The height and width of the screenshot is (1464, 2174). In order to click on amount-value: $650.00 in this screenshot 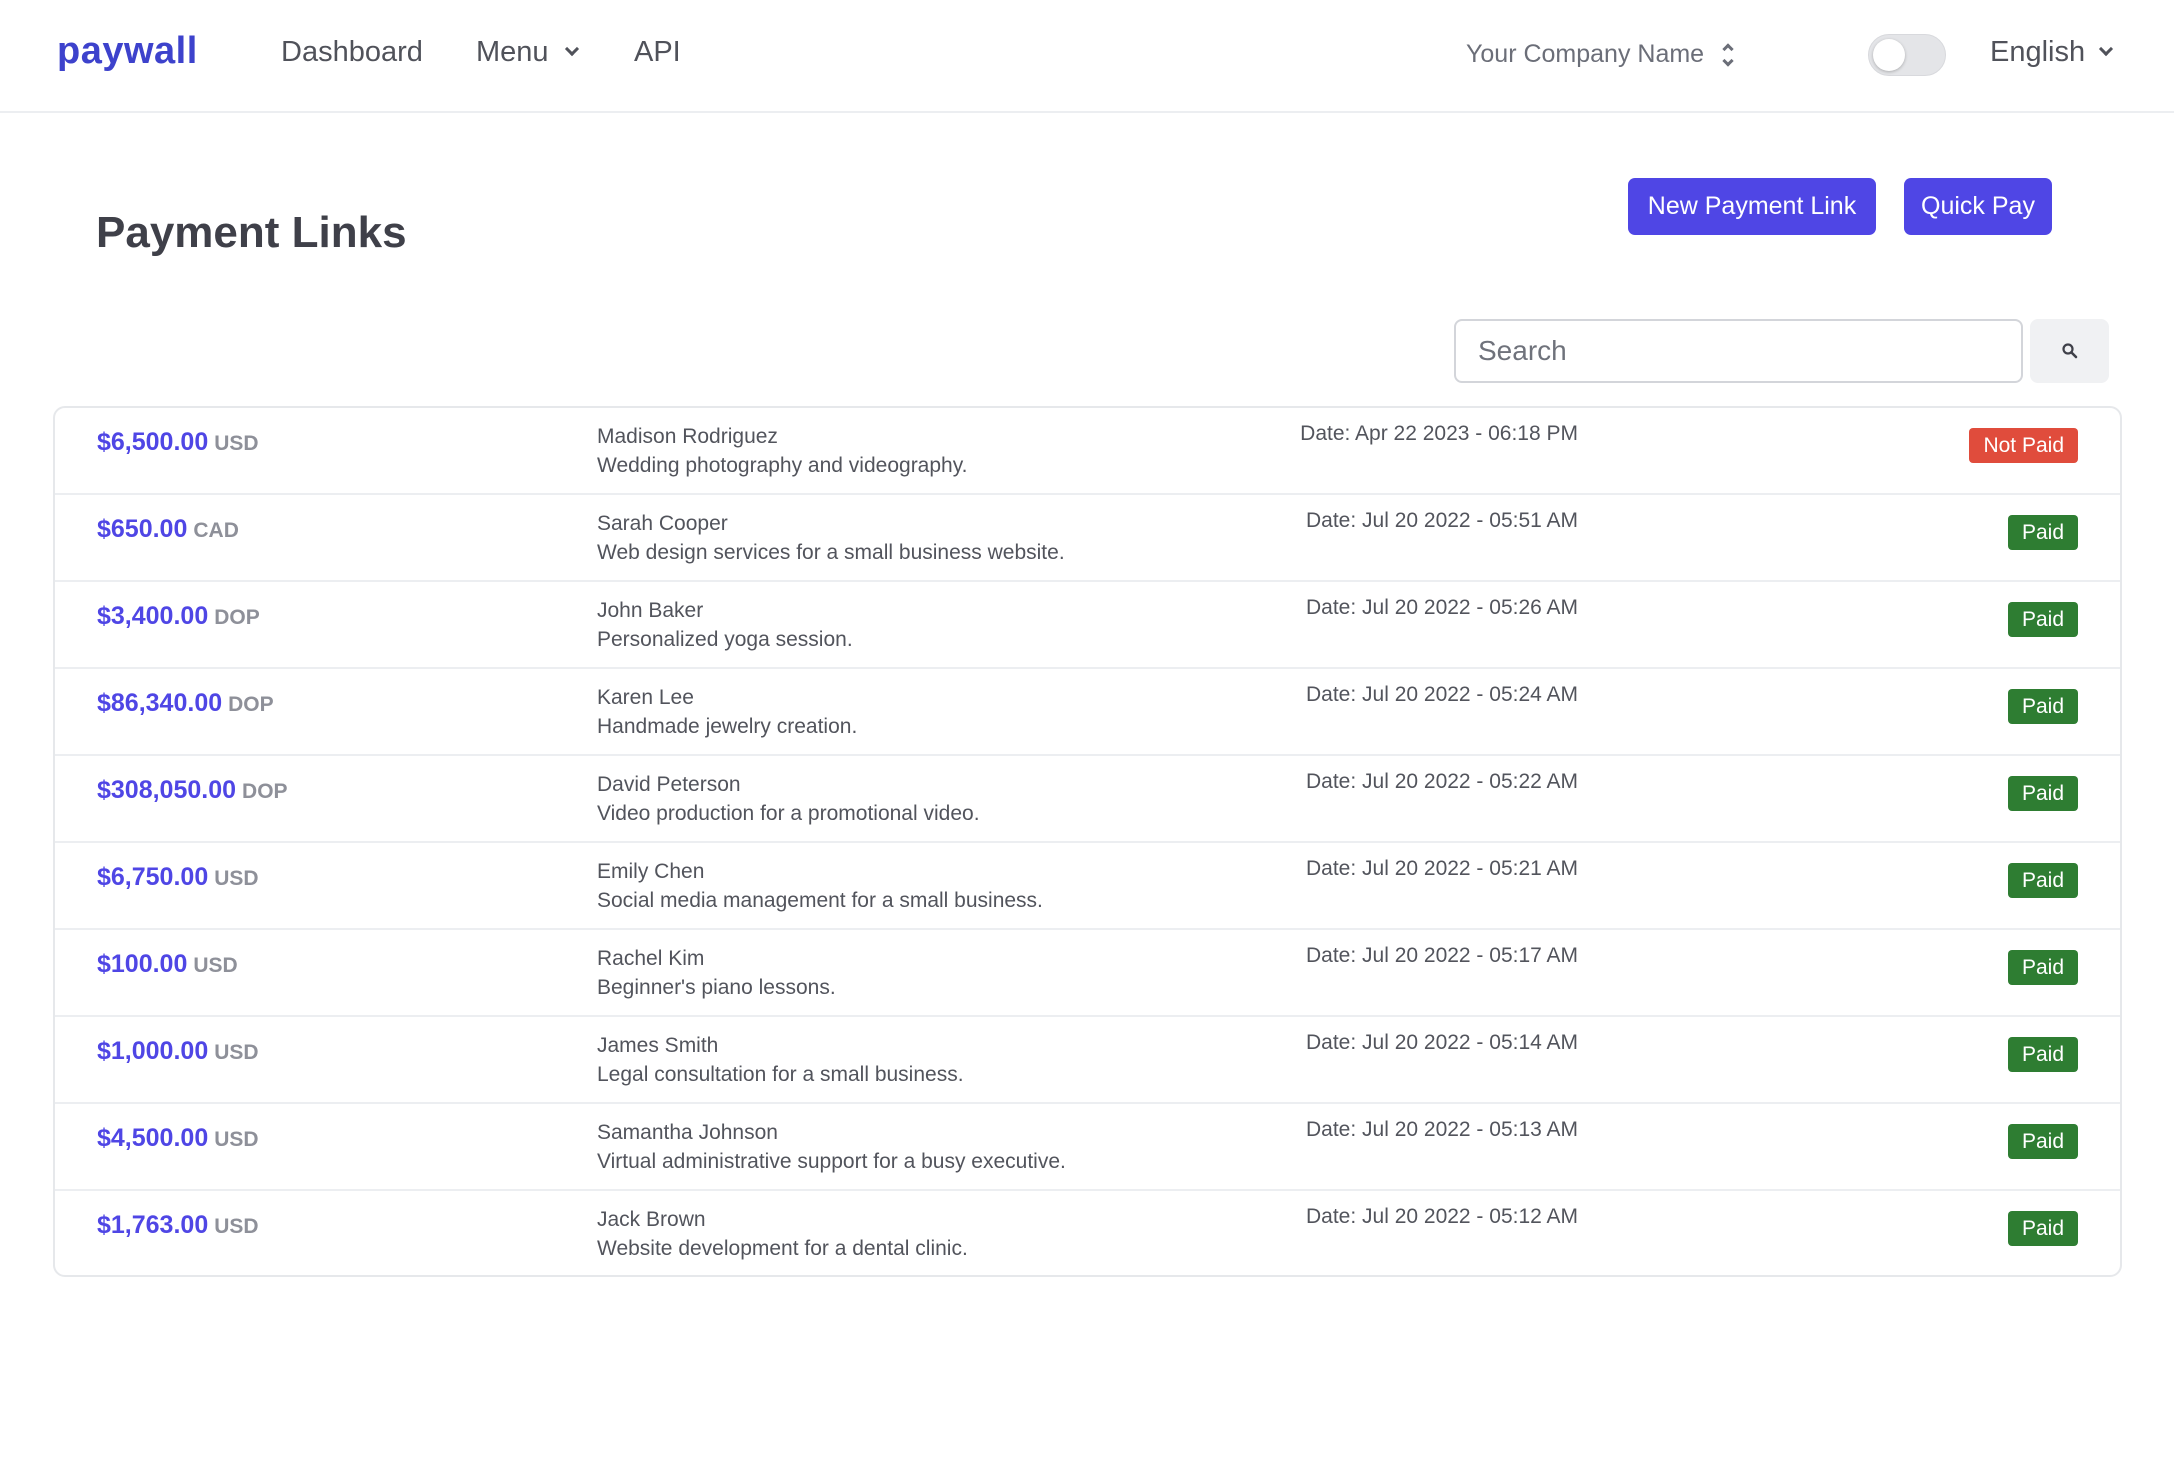, I will do `click(142, 529)`.